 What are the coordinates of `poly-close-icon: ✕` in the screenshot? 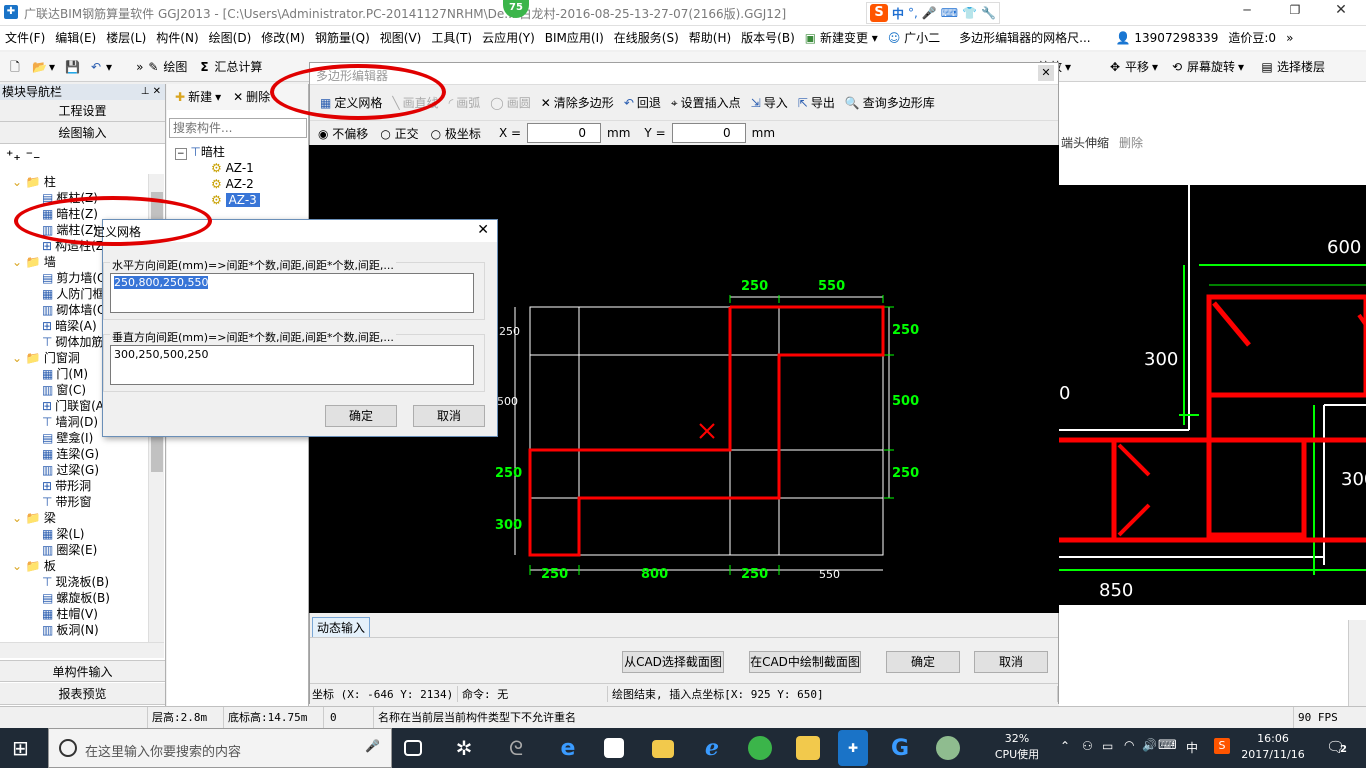 It's located at (1046, 73).